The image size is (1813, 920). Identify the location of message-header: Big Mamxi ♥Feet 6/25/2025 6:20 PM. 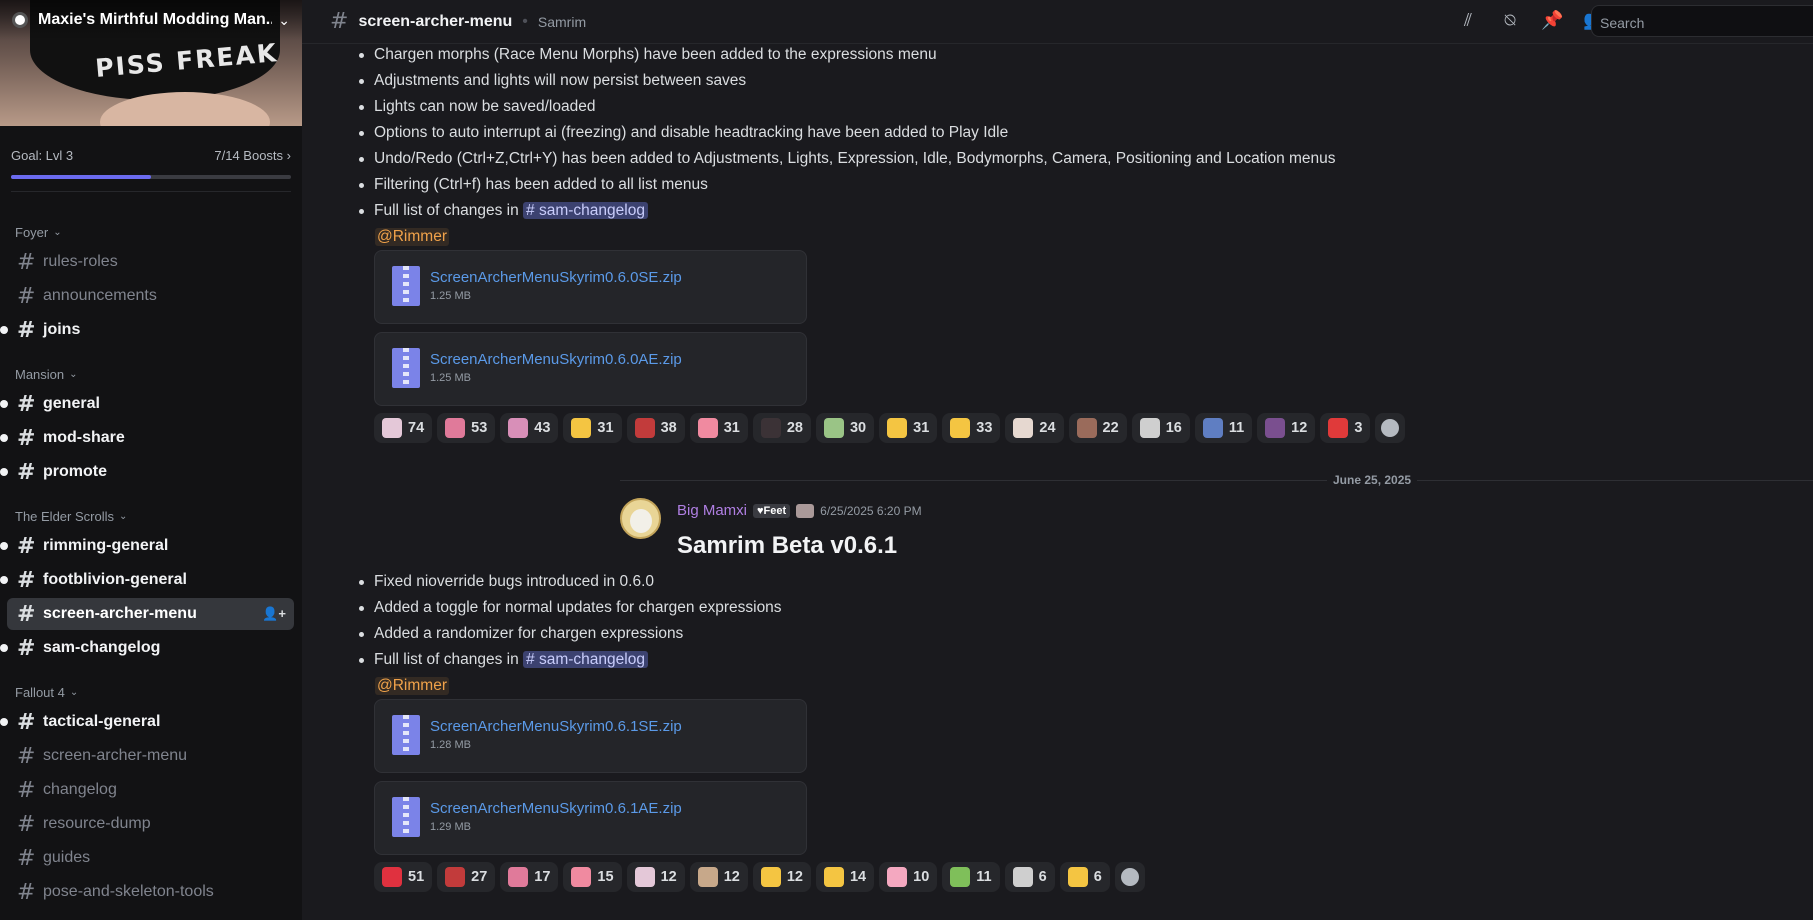
(799, 510).